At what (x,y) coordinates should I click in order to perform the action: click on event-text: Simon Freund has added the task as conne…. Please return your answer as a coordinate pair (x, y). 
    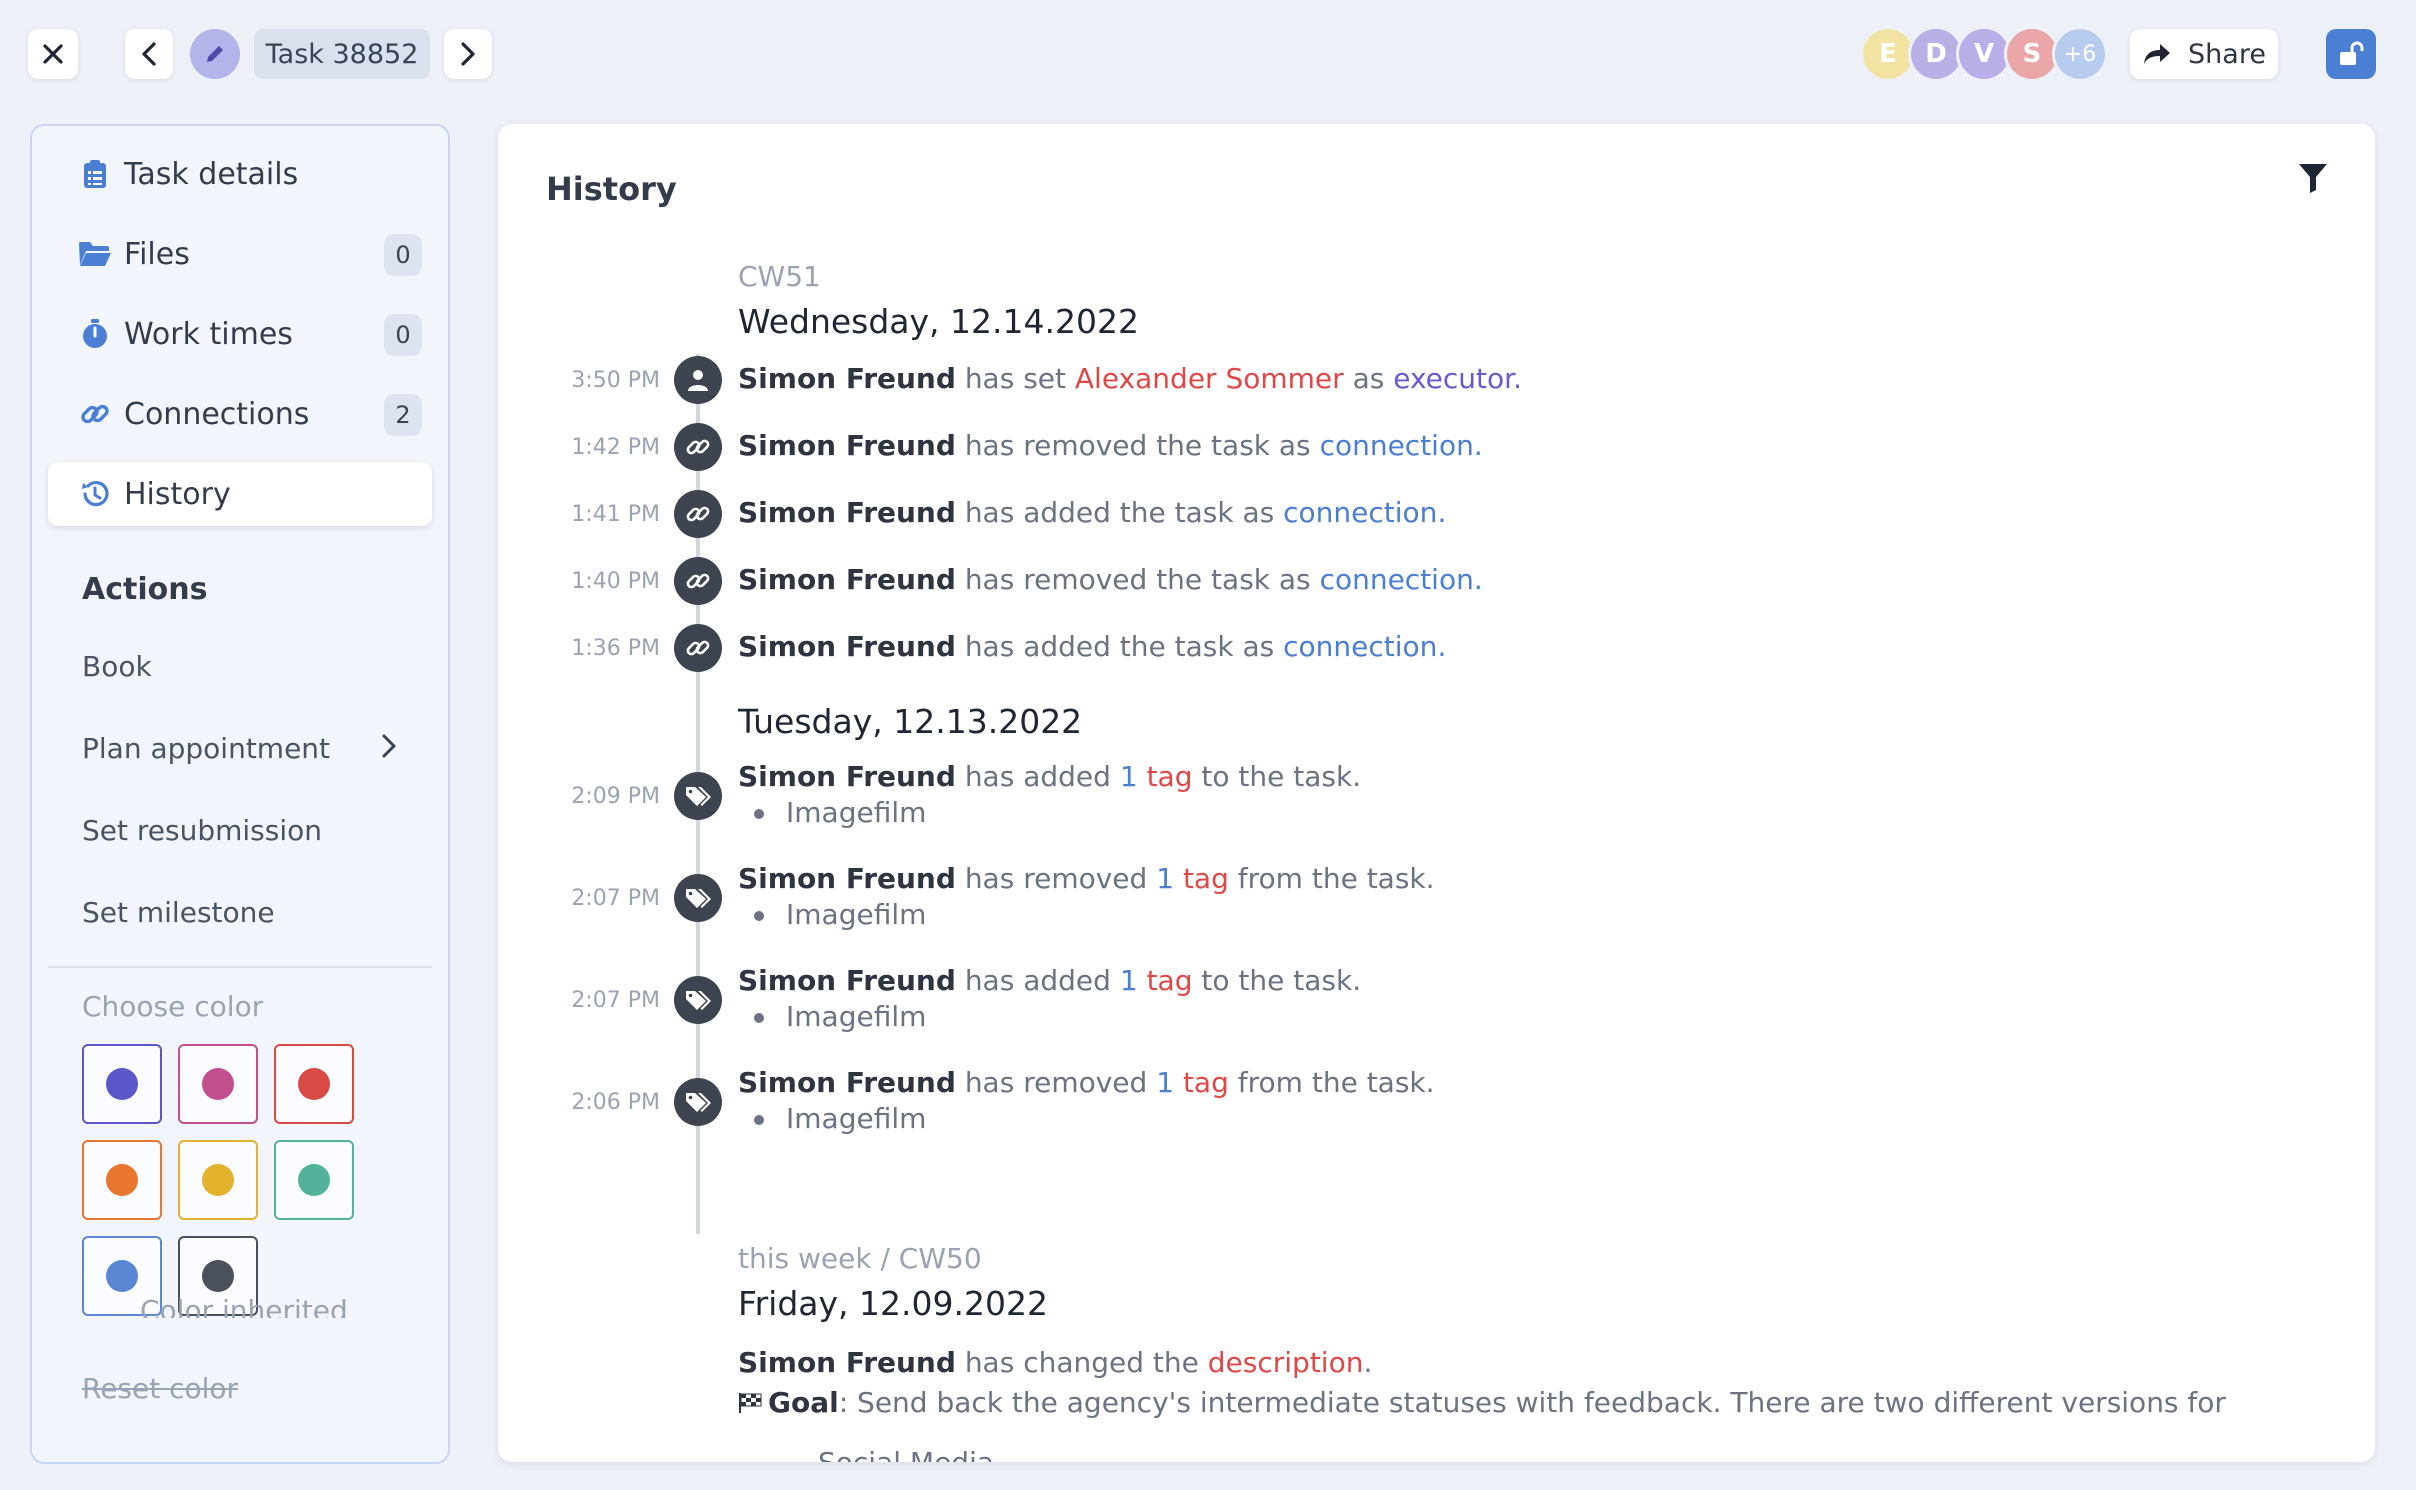
    Looking at the image, I should click on (1092, 646).